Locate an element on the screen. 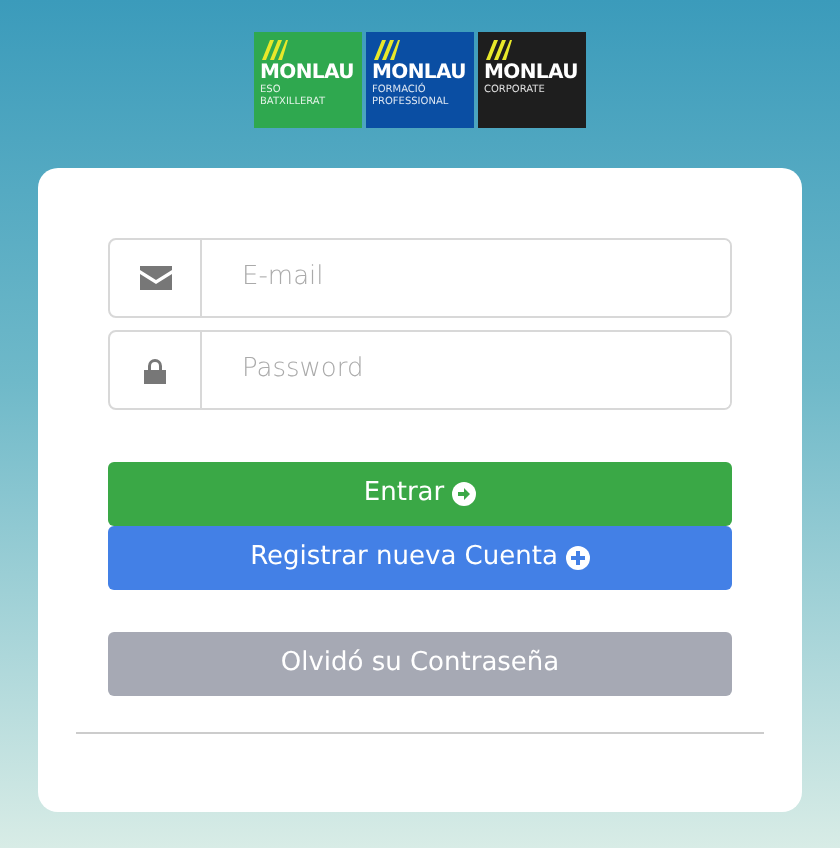 The width and height of the screenshot is (840, 848). forgot-button: Olvidó su Contraseña is located at coordinates (420, 664).